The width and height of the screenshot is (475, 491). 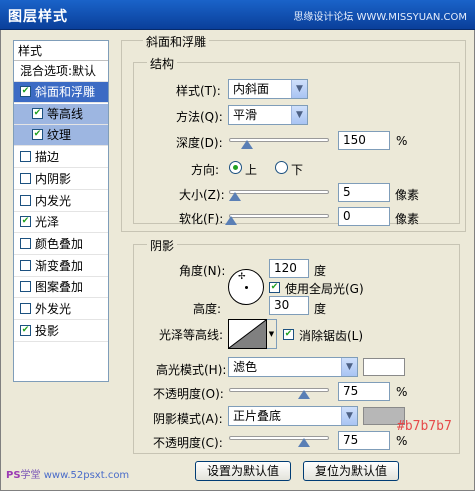 I want to click on technique-select-value: 平滑, so click(x=245, y=115).